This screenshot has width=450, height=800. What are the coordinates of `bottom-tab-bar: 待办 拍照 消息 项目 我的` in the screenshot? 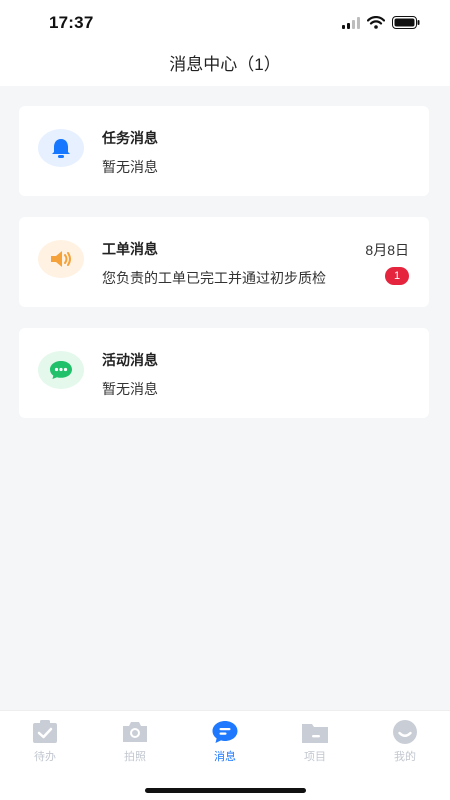 It's located at (225, 755).